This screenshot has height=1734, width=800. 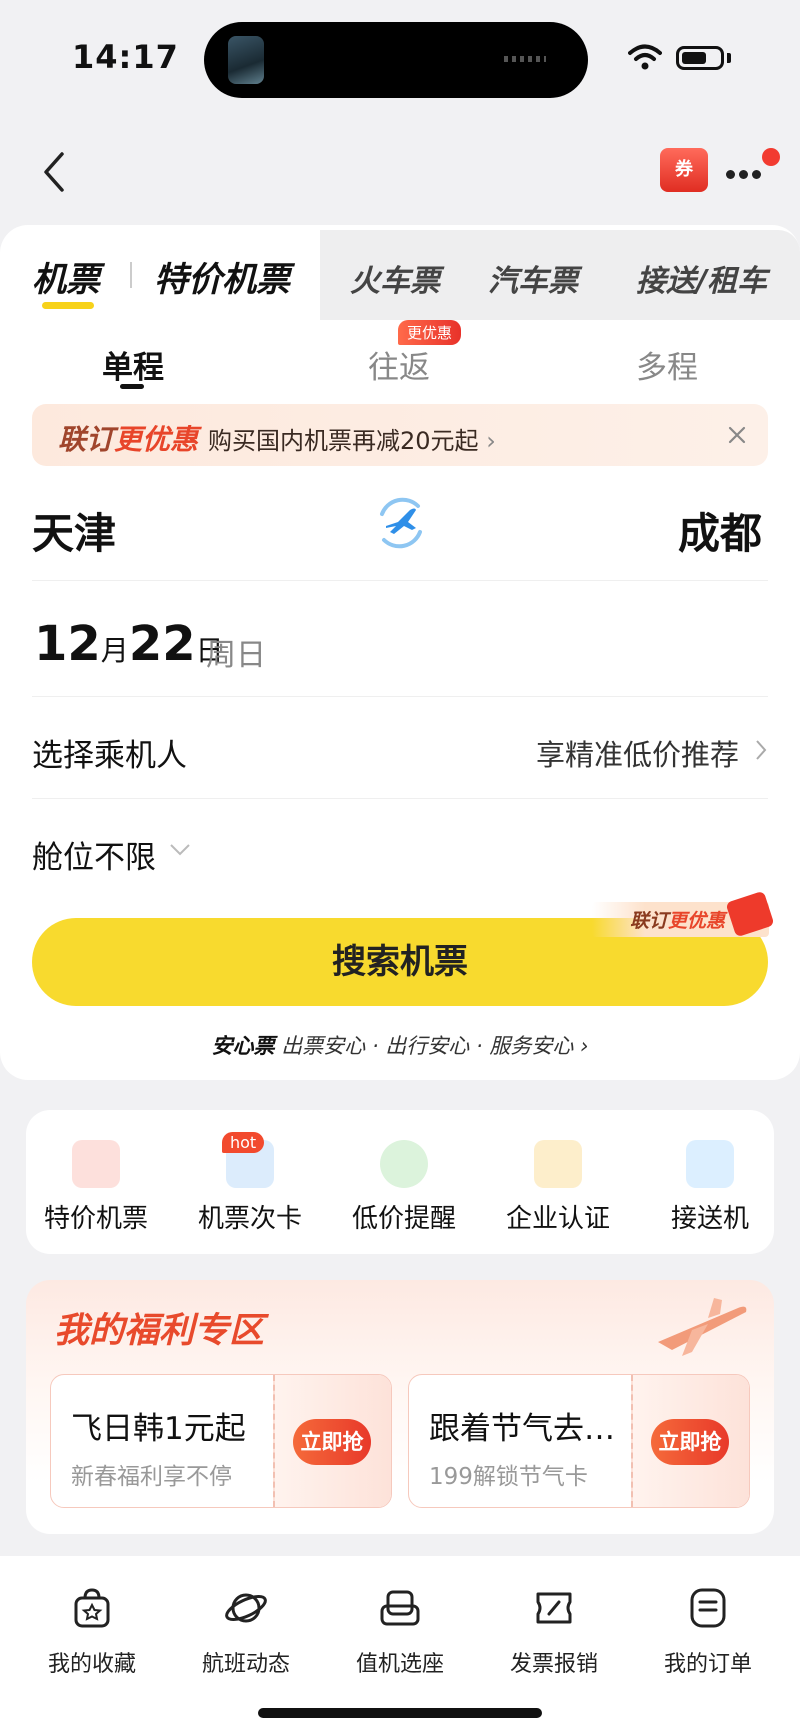 I want to click on tab-flight: 机票, so click(x=66, y=276).